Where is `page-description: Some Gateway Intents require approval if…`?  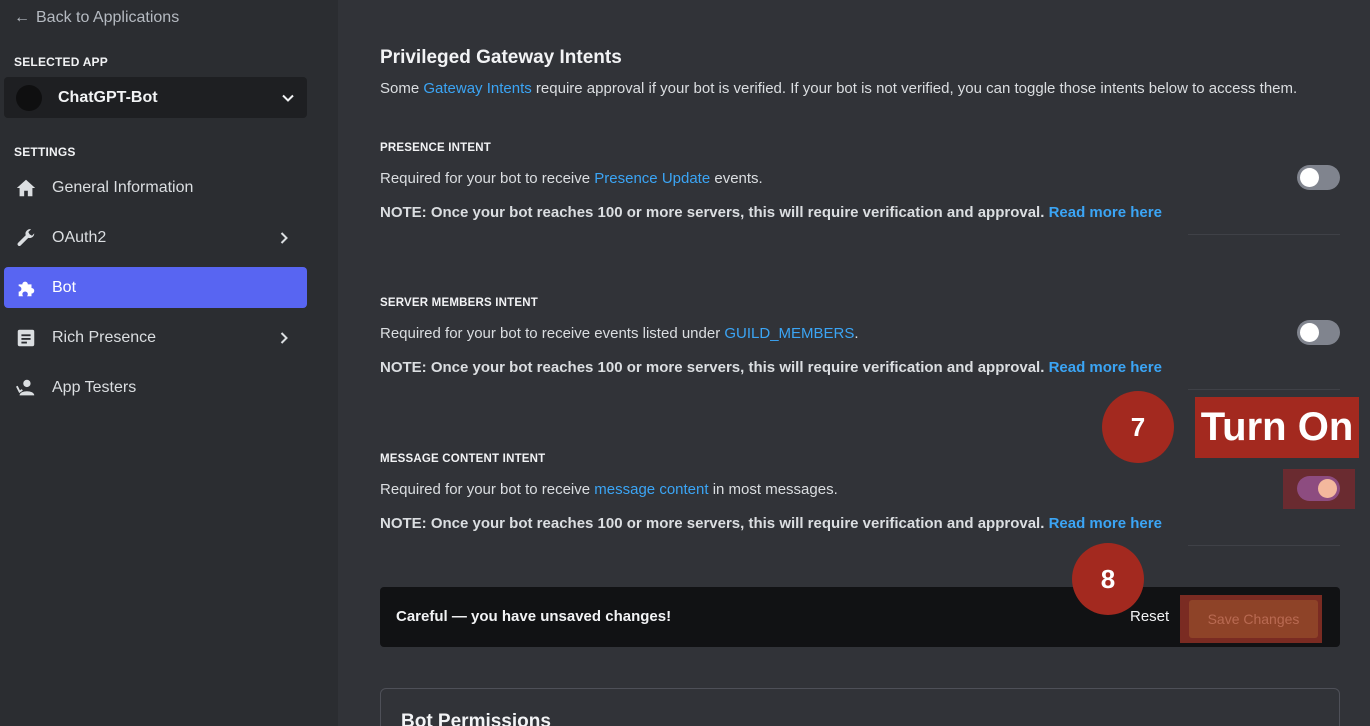 page-description: Some Gateway Intents require approval if… is located at coordinates (838, 88).